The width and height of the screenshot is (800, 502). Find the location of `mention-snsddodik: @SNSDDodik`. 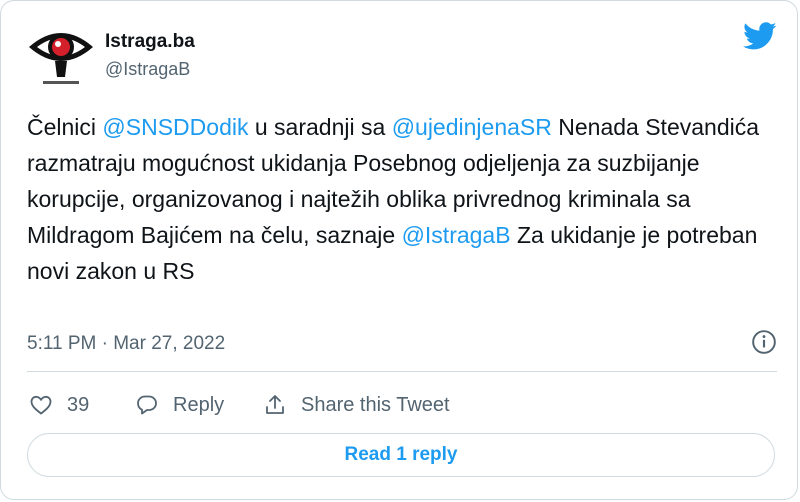

mention-snsddodik: @SNSDDodik is located at coordinates (175, 127).